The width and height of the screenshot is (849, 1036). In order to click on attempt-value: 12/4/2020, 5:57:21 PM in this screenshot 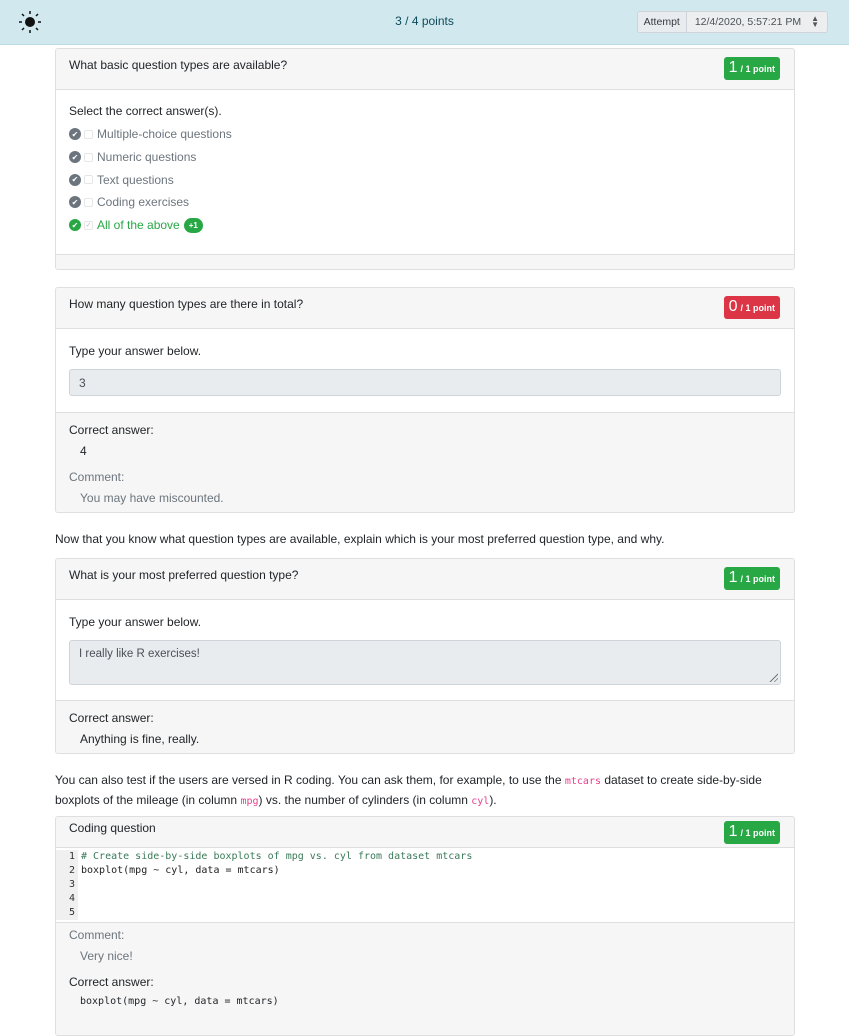, I will do `click(748, 22)`.